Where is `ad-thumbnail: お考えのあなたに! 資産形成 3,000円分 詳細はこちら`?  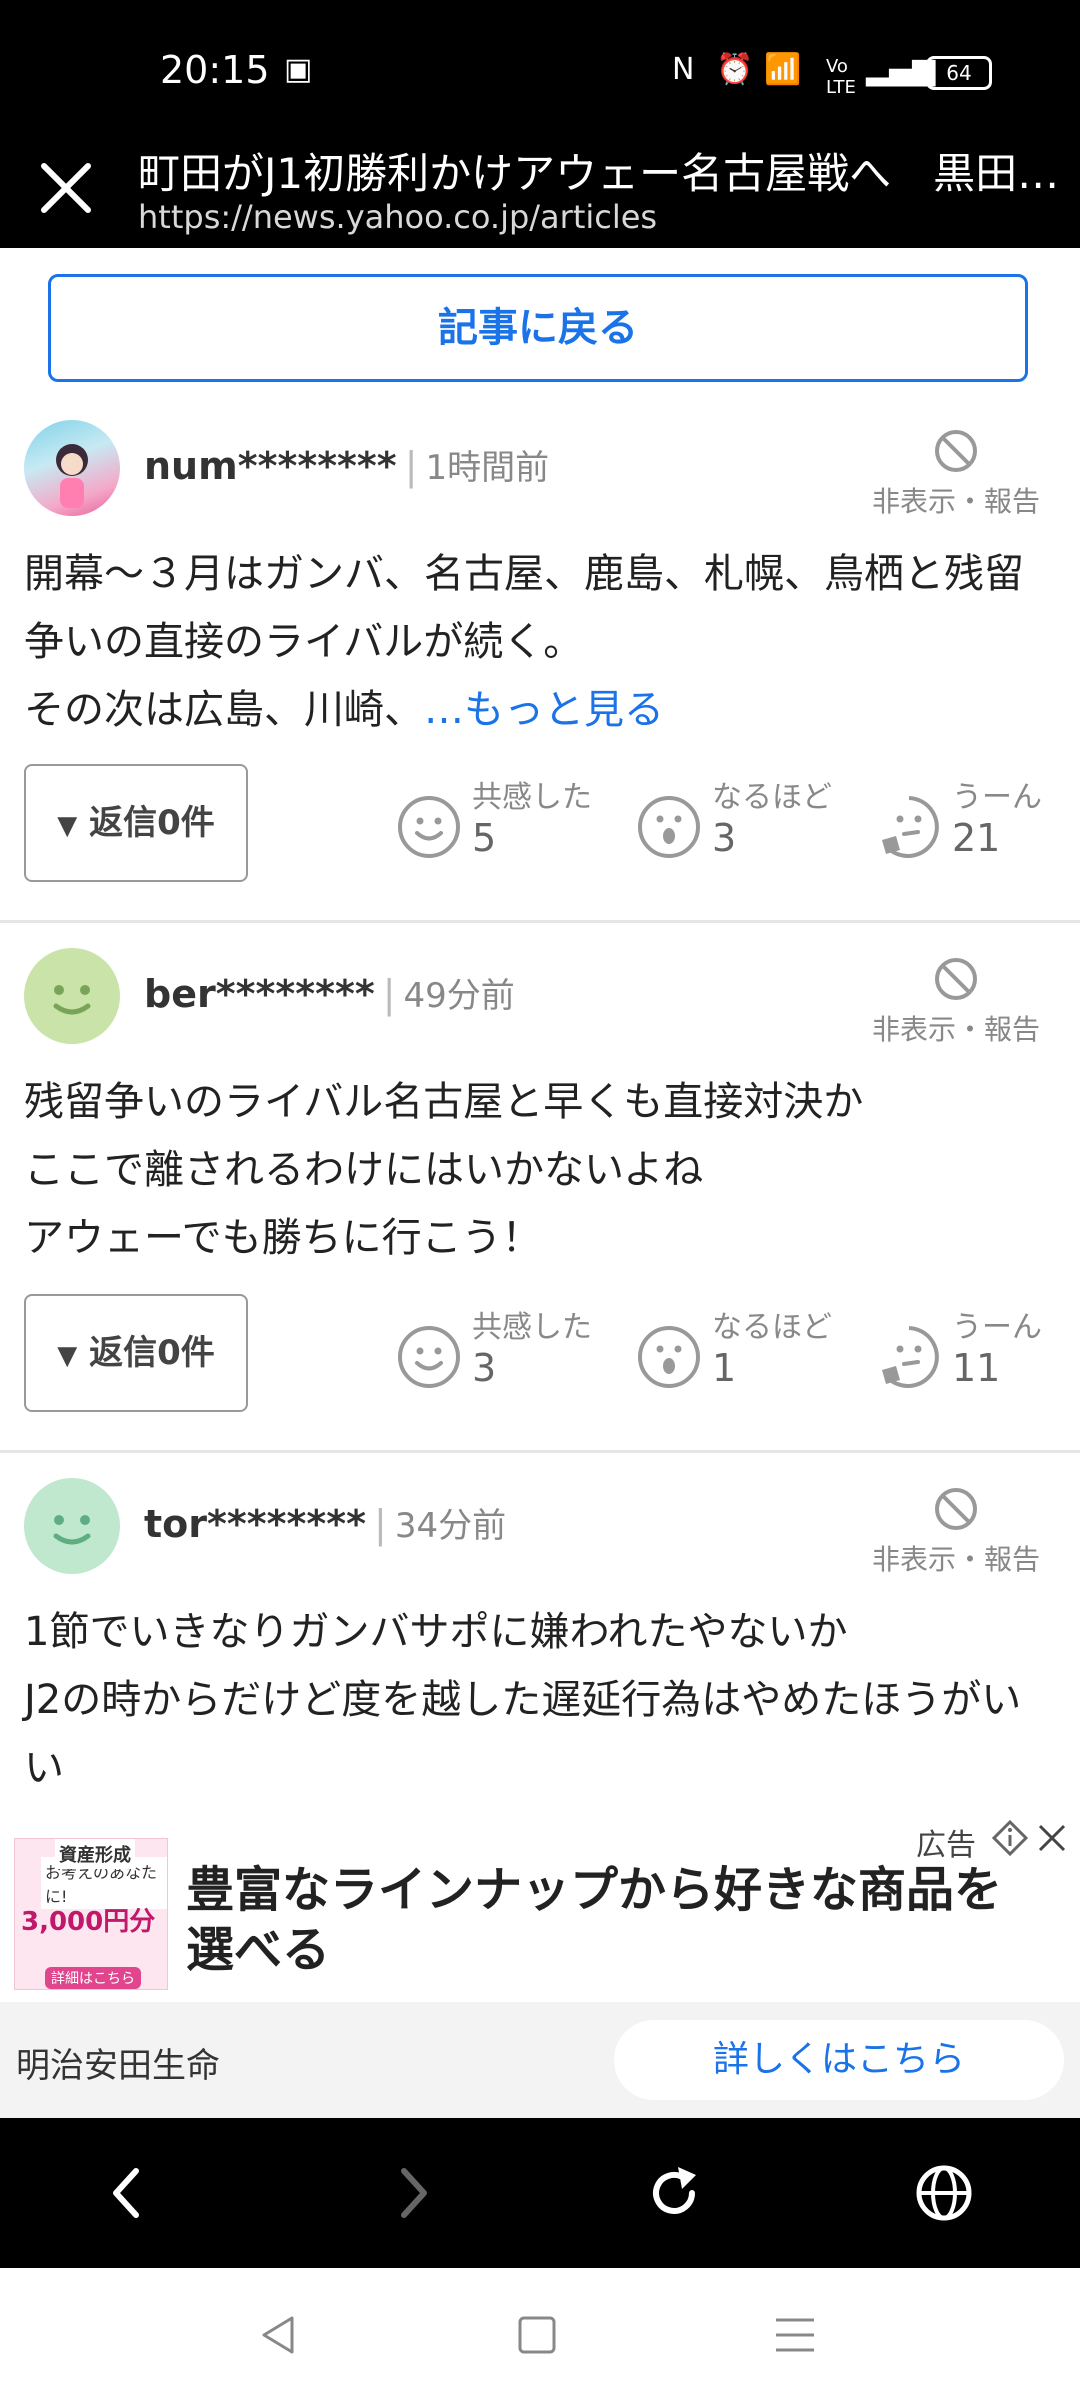
ad-thumbnail: お考えのあなたに! 資産形成 3,000円分 詳細はこちら is located at coordinates (91, 1914).